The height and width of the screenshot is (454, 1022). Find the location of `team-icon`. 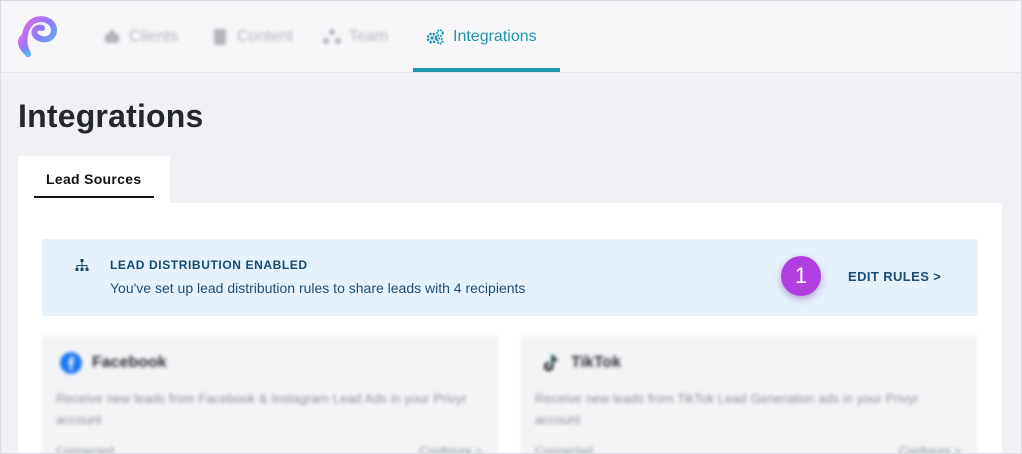

team-icon is located at coordinates (332, 36).